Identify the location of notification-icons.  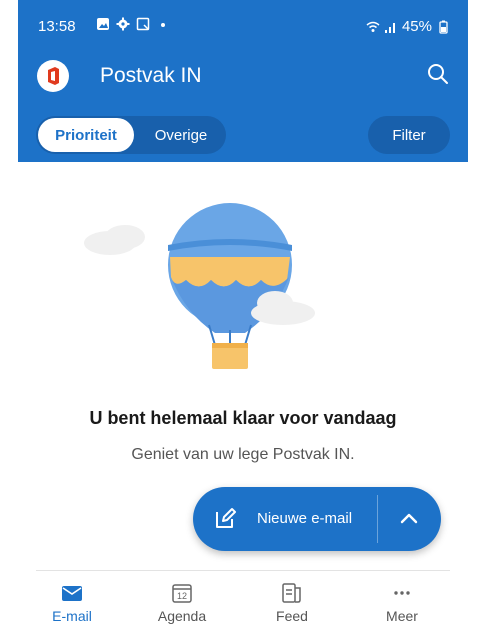
(133, 24).